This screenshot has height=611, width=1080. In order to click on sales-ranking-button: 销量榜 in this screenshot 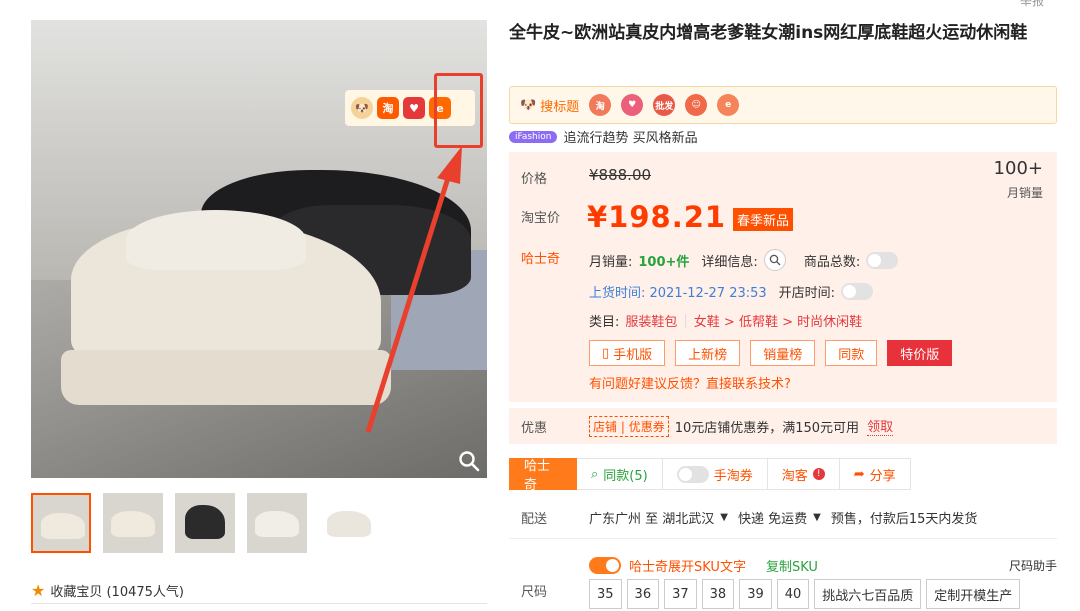, I will do `click(783, 353)`.